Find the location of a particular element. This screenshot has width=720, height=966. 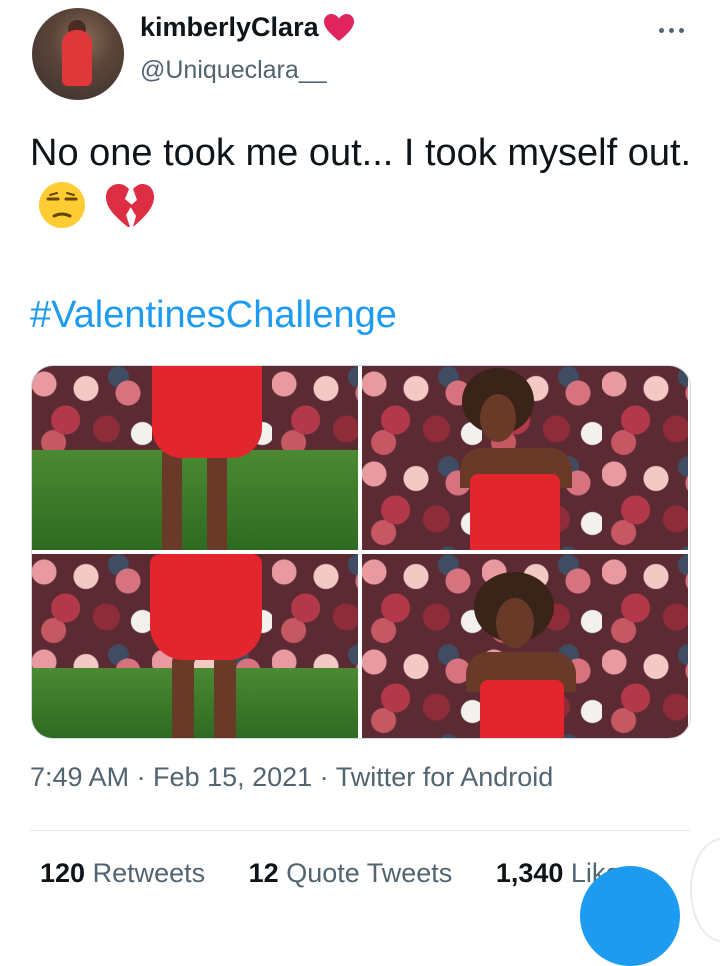

unamused-face-icon is located at coordinates (62, 205).